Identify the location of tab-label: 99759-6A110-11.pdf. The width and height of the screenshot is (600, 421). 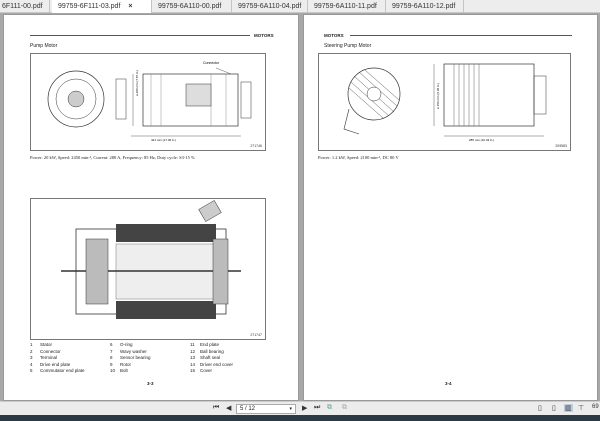
(345, 6).